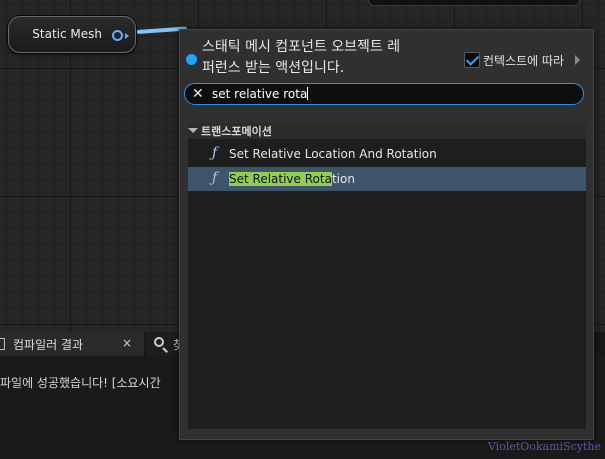 The height and width of the screenshot is (459, 605). What do you see at coordinates (236, 131) in the screenshot?
I see `category-label: 트랜스포메이션` at bounding box center [236, 131].